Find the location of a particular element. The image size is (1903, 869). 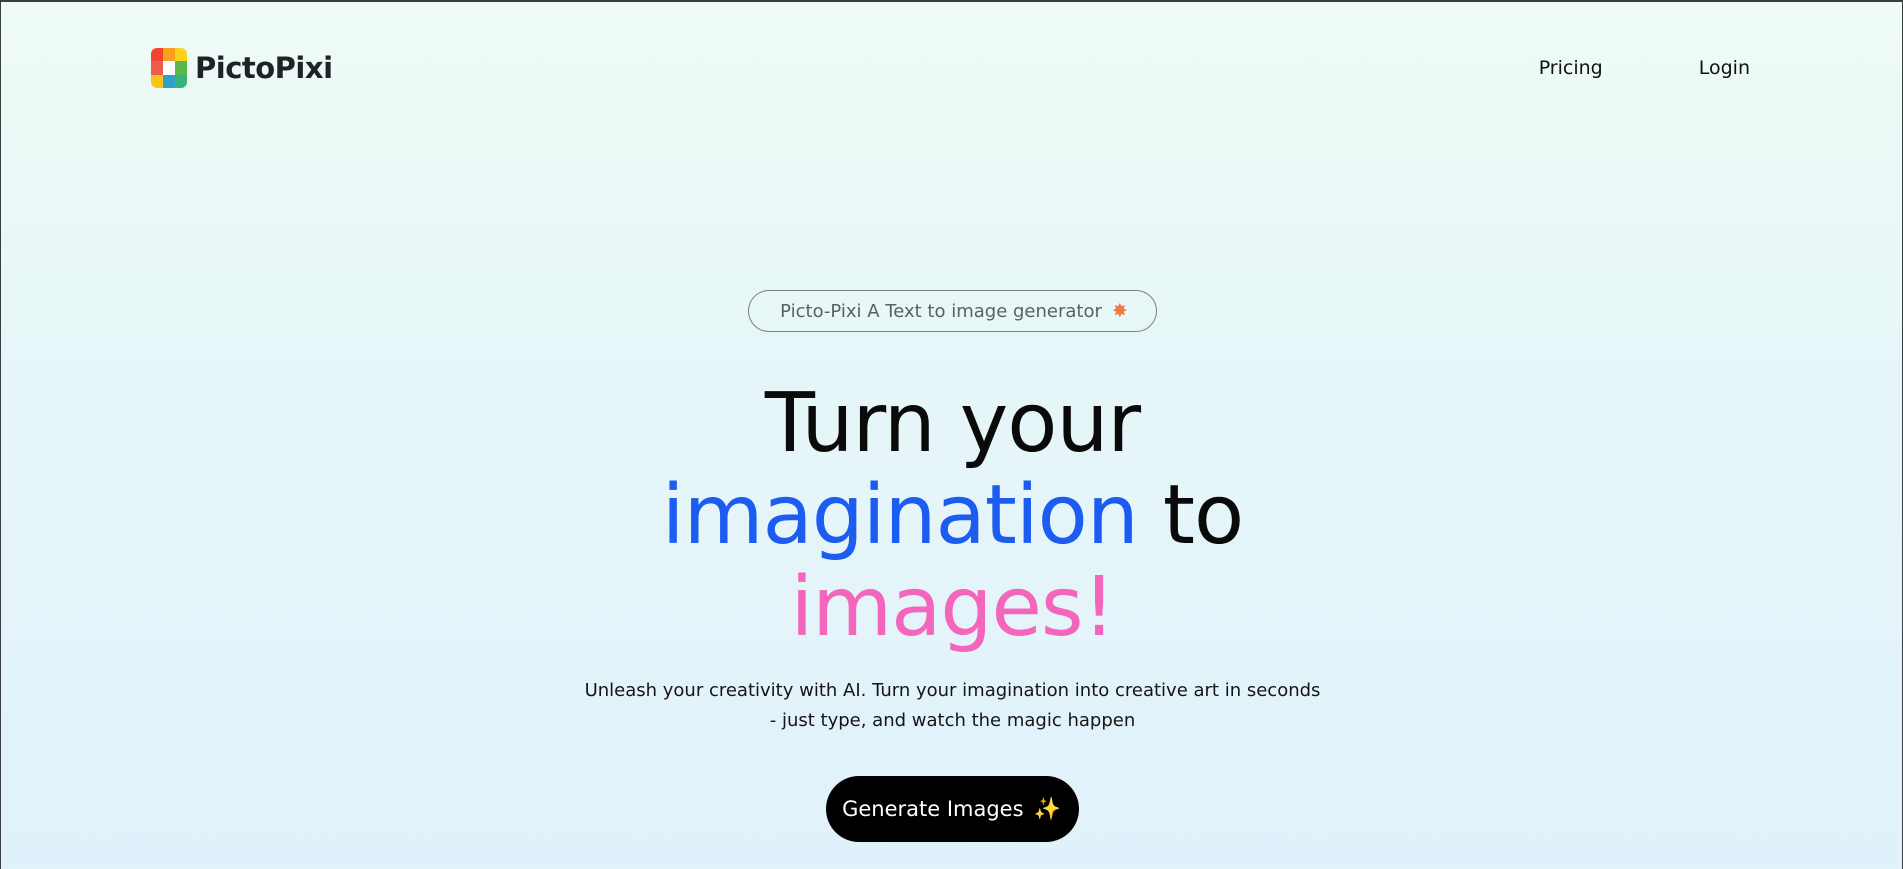

brand-logo-link: PictoPixi is located at coordinates (242, 68).